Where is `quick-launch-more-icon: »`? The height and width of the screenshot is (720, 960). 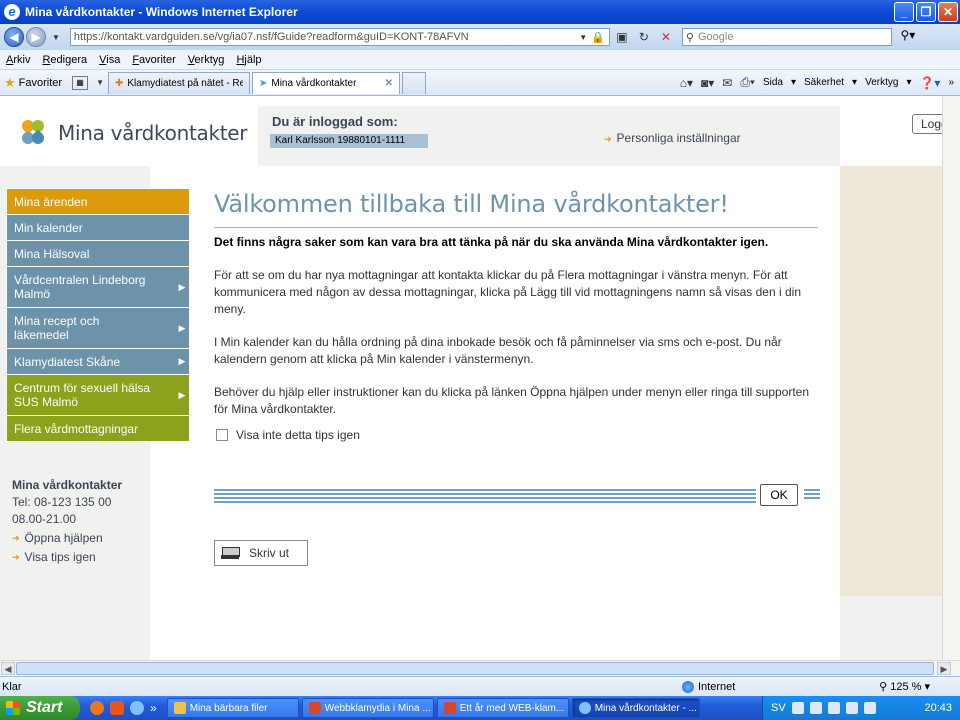 quick-launch-more-icon: » is located at coordinates (153, 708).